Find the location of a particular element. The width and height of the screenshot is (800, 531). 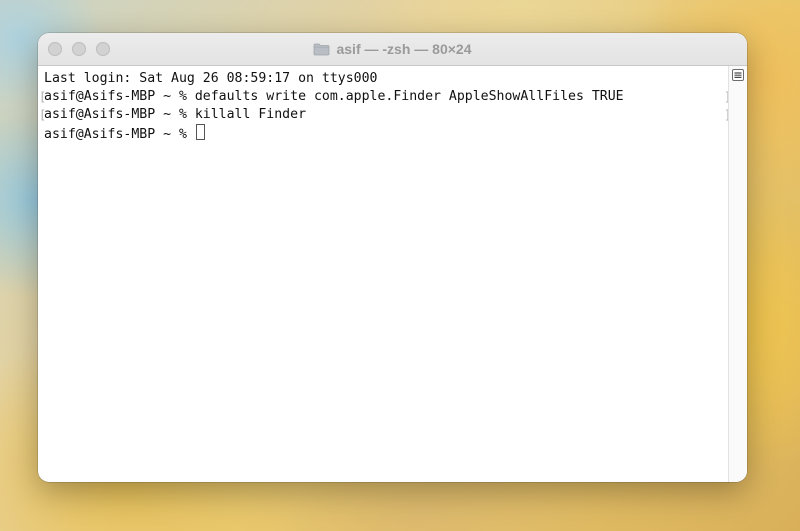

title-bar: asif — -zsh — 80×24 is located at coordinates (392, 49).